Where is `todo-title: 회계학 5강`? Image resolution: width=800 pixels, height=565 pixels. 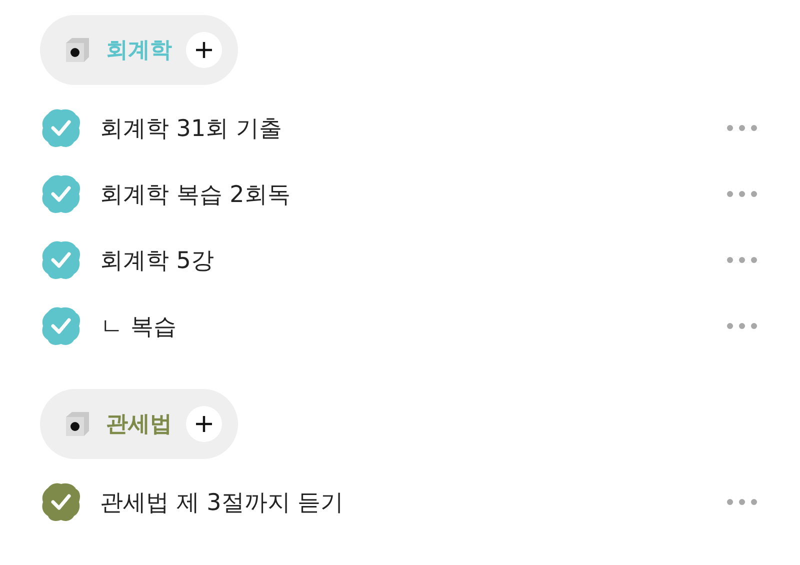 todo-title: 회계학 5강 is located at coordinates (157, 261).